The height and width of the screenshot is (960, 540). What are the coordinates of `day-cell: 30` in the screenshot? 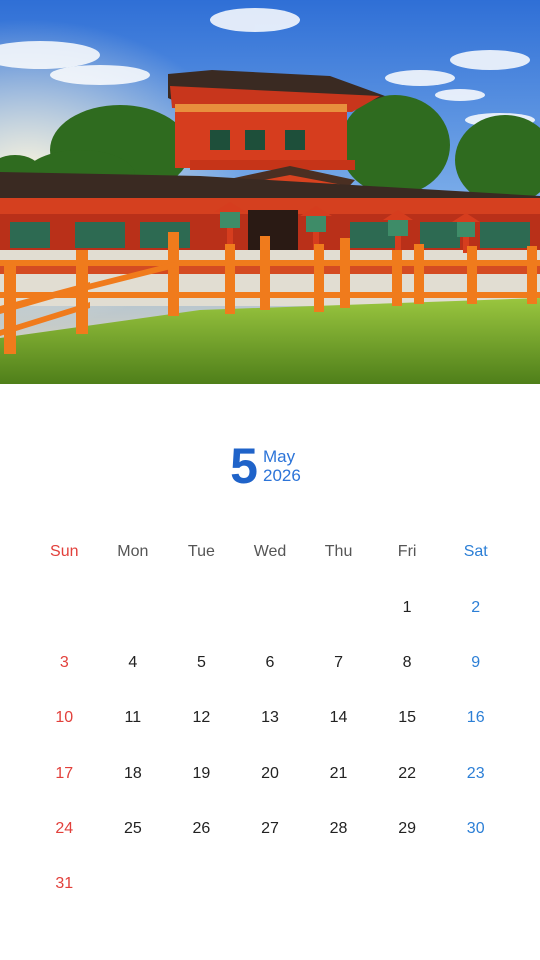 It's located at (475, 828).